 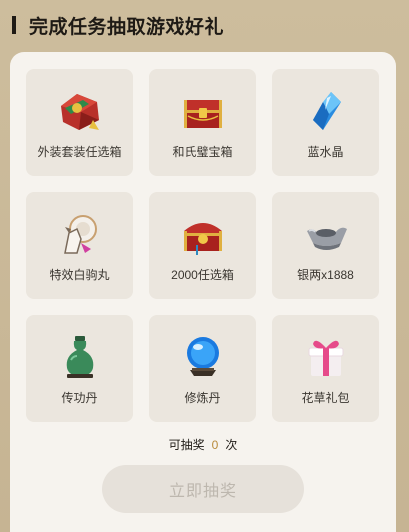 I want to click on reward-label: 银两x1888, so click(x=325, y=275).